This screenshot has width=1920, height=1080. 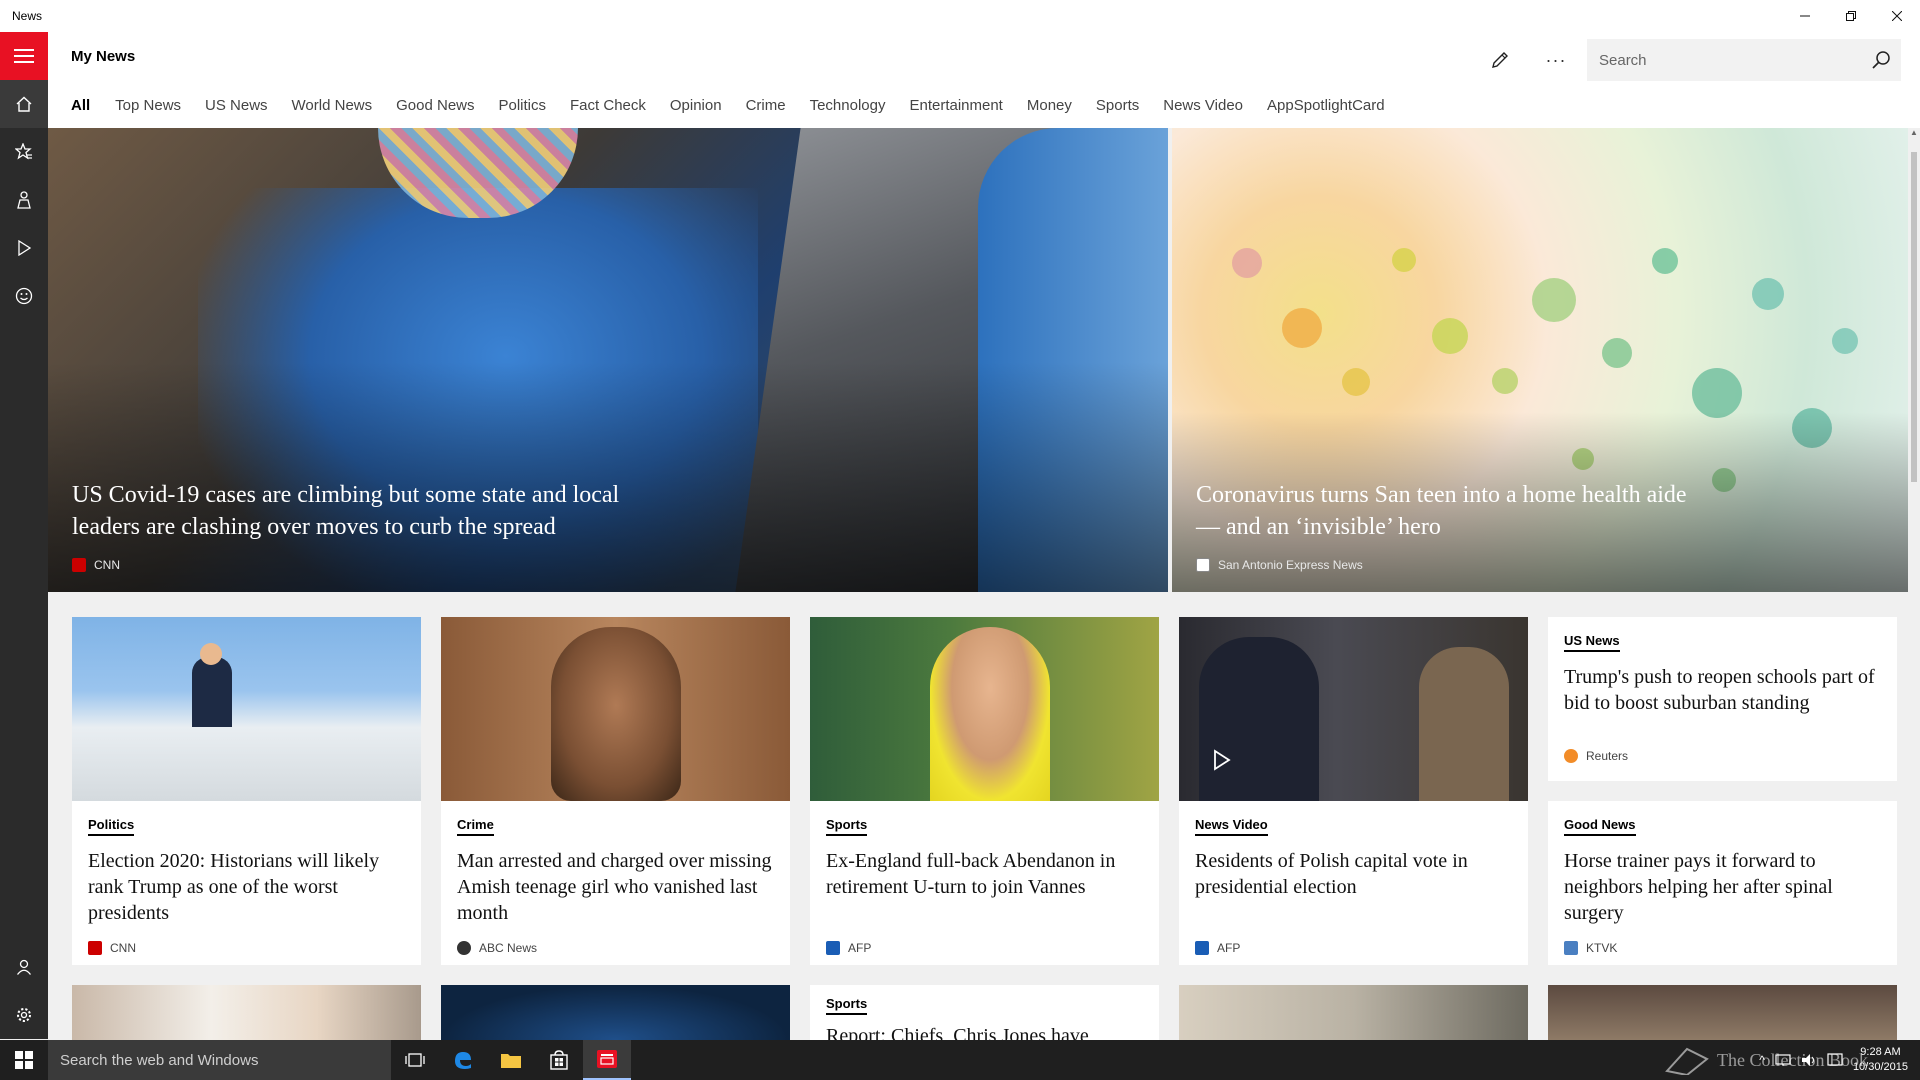 I want to click on reuters-logo-icon, so click(x=1571, y=756).